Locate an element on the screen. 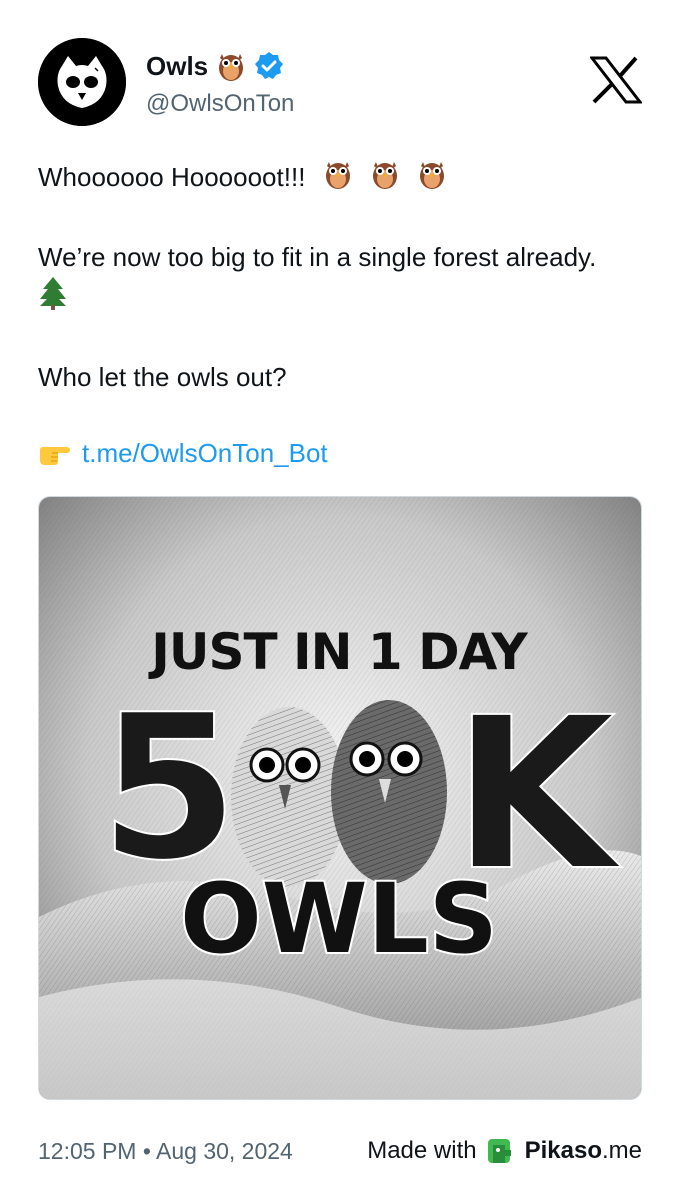  pointing-hand-icon is located at coordinates (55, 453).